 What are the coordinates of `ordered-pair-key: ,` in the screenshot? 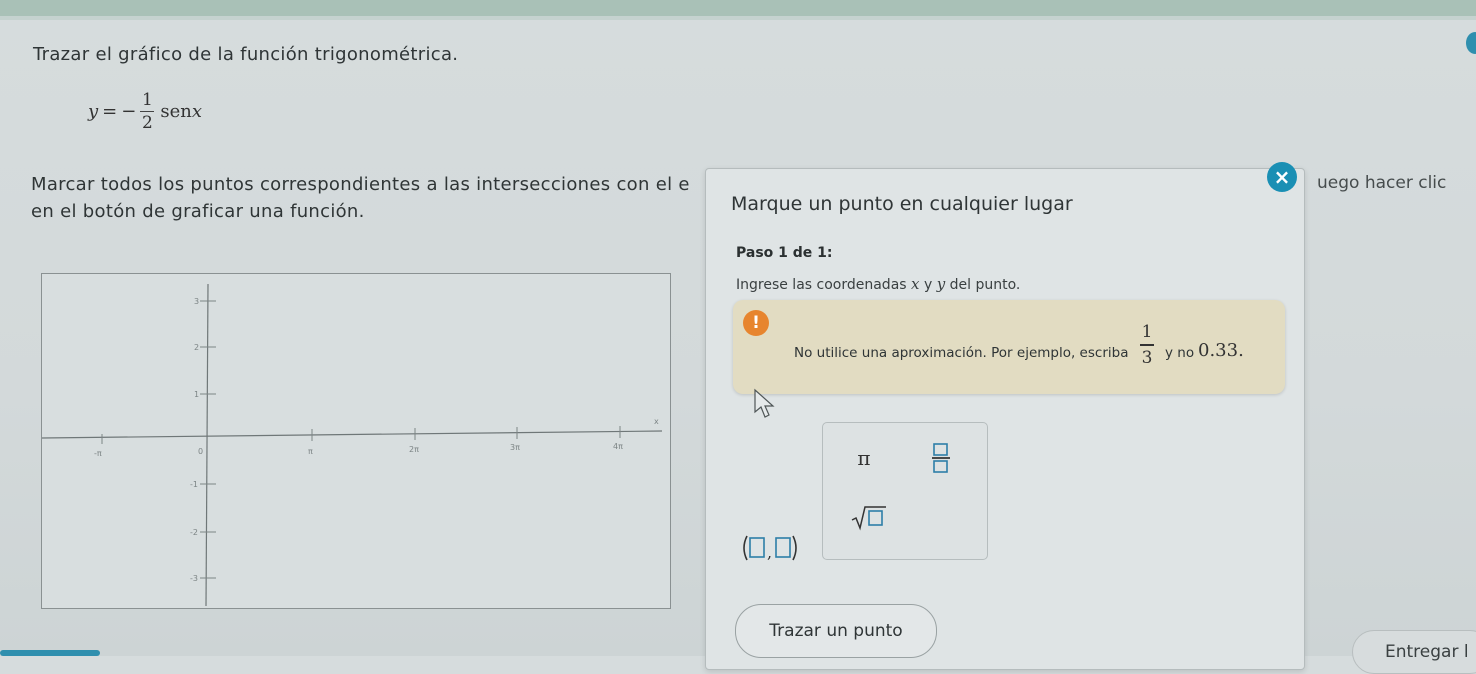 It's located at (771, 548).